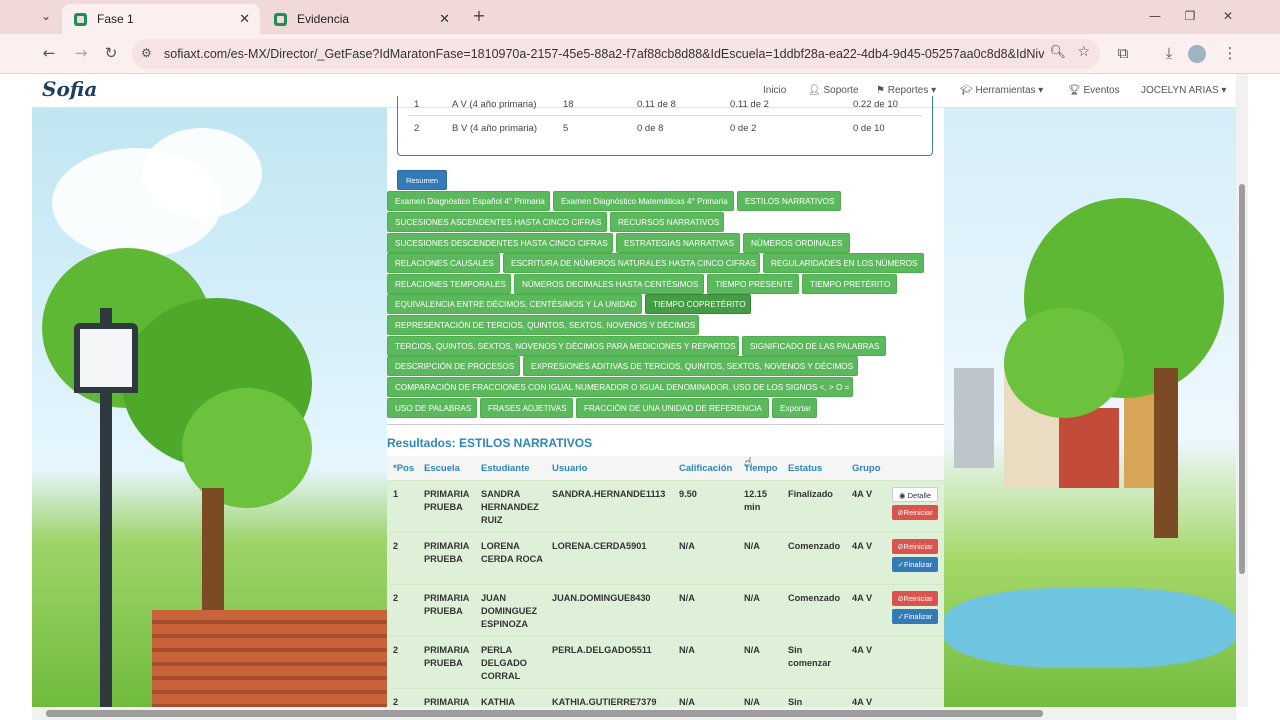  Describe the element at coordinates (678, 243) in the screenshot. I see `topic-button: ESTRATEGIAS NARRATIVAS` at that location.